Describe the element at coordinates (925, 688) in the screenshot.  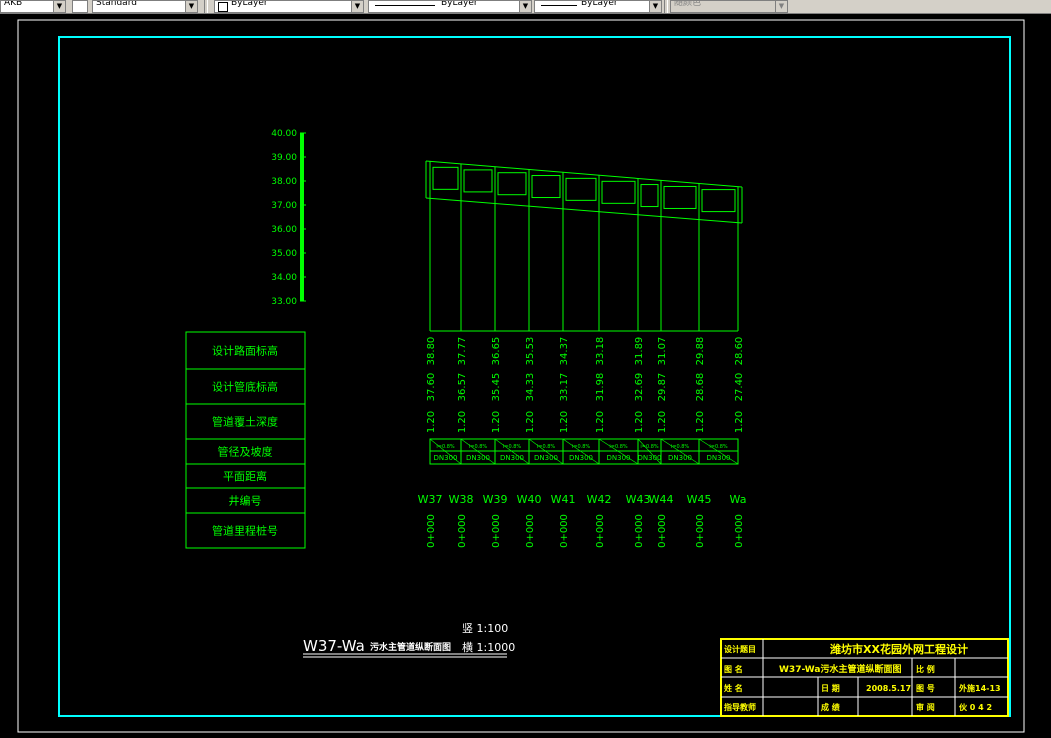
I see `tb-drawing-no-label: 图 号` at that location.